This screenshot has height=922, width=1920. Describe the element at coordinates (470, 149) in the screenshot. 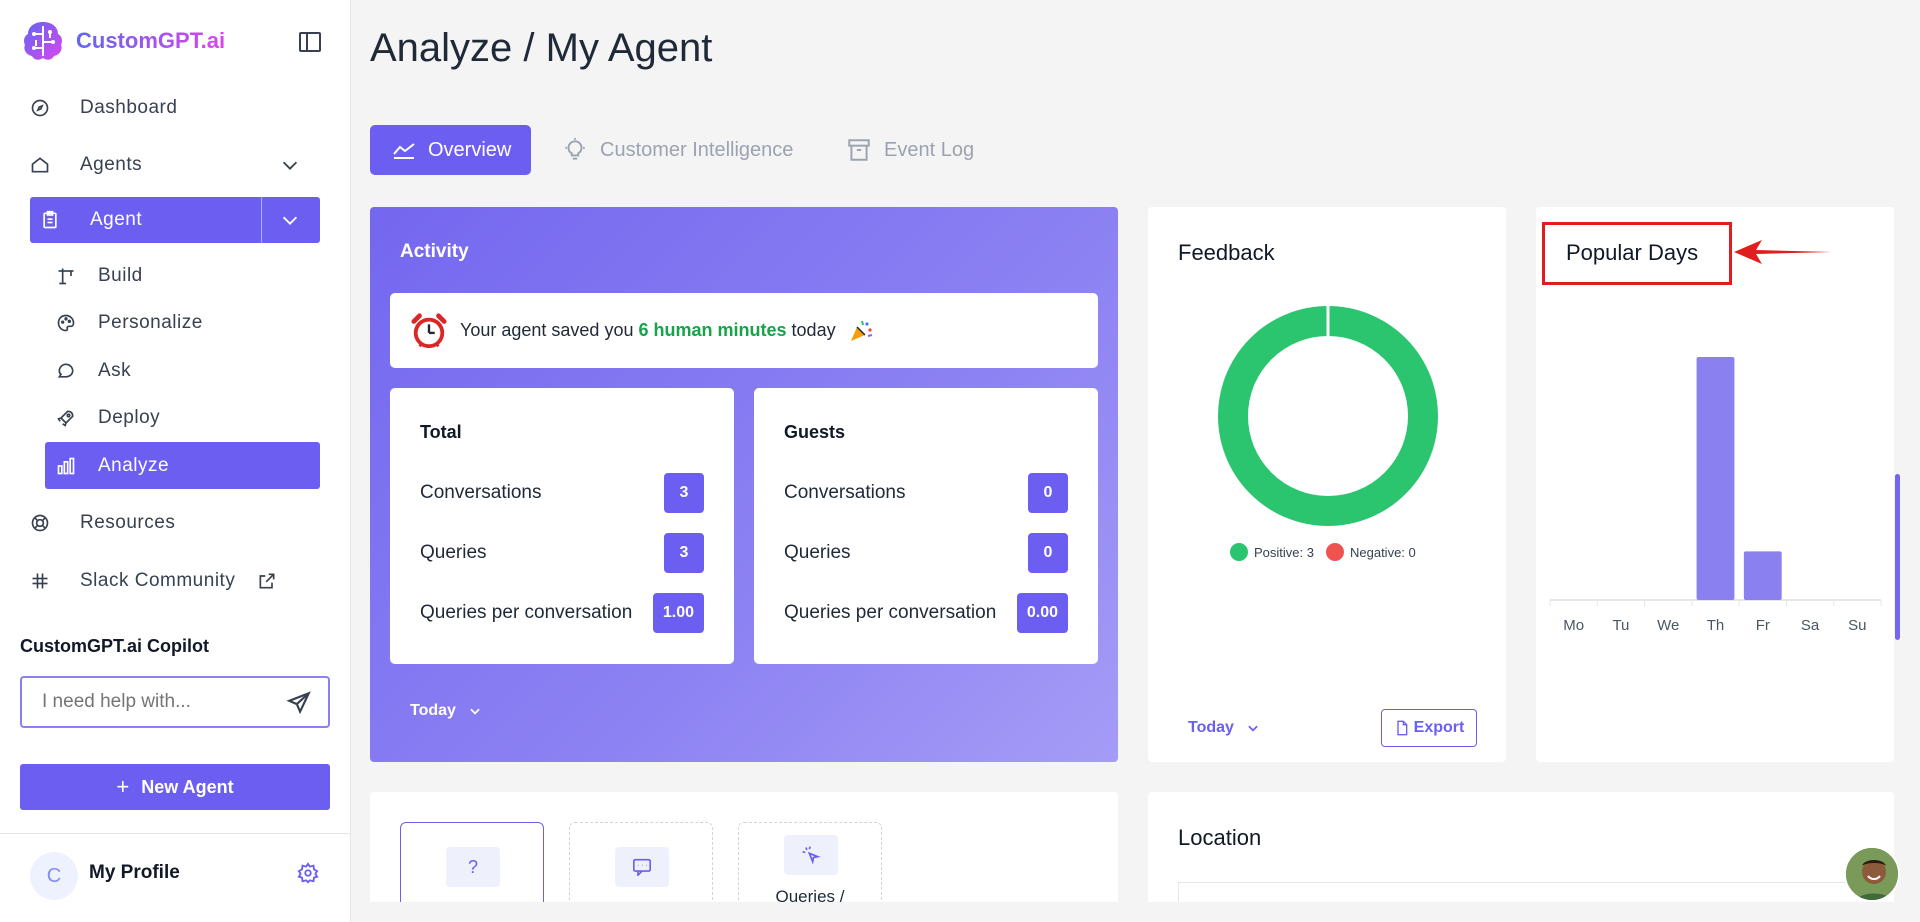

I see `tab-label: Overview` at that location.